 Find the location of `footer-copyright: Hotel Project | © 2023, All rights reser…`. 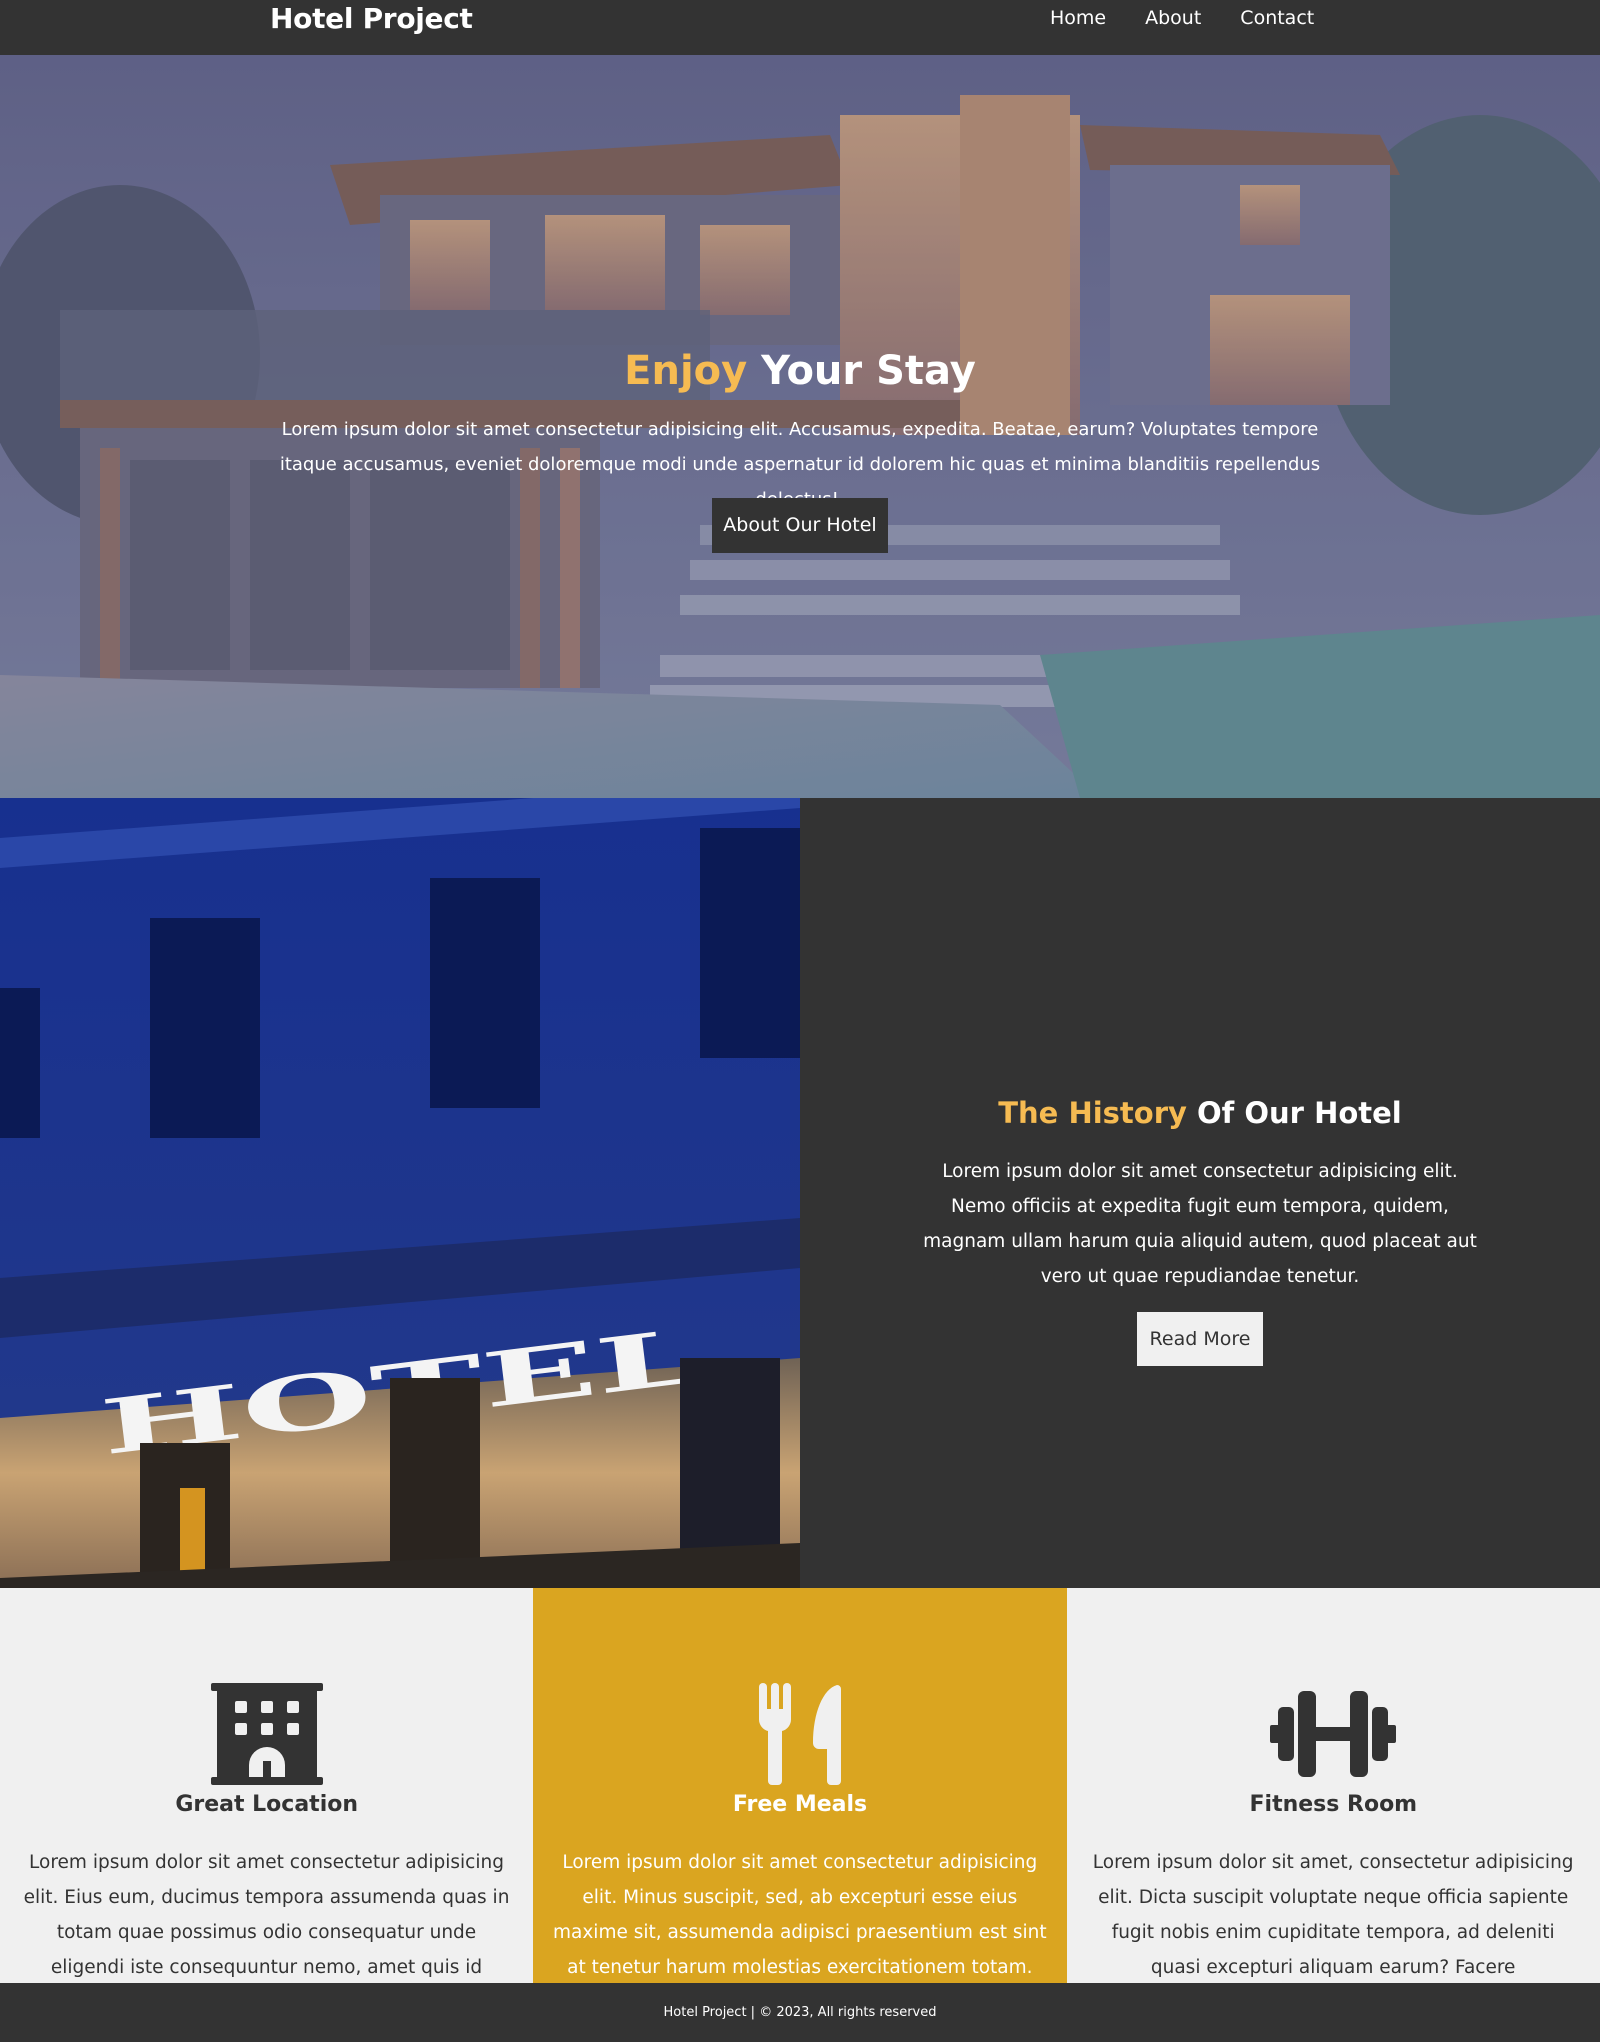

footer-copyright: Hotel Project | © 2023, All rights reser… is located at coordinates (800, 2012).